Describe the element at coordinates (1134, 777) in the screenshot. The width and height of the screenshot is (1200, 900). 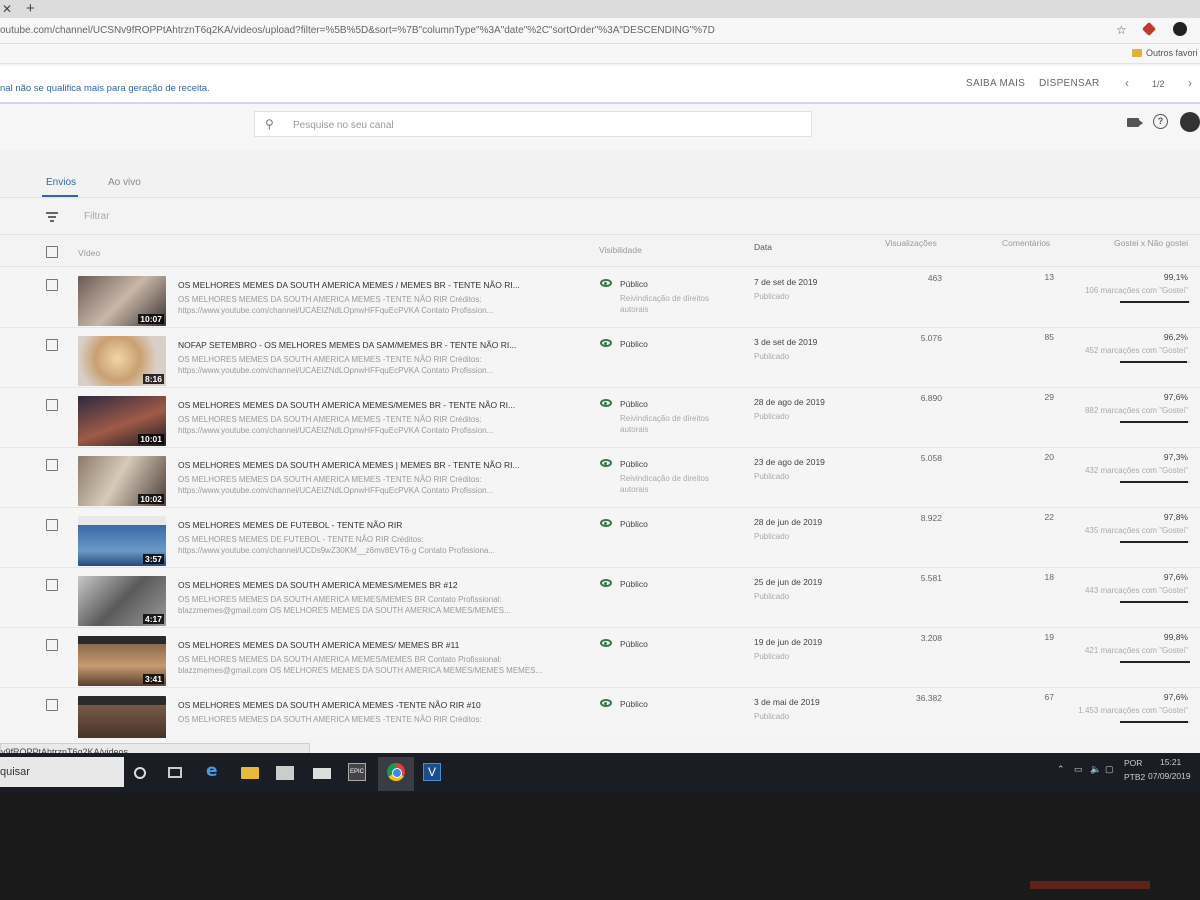
I see `keyboard-layout: PTB2` at that location.